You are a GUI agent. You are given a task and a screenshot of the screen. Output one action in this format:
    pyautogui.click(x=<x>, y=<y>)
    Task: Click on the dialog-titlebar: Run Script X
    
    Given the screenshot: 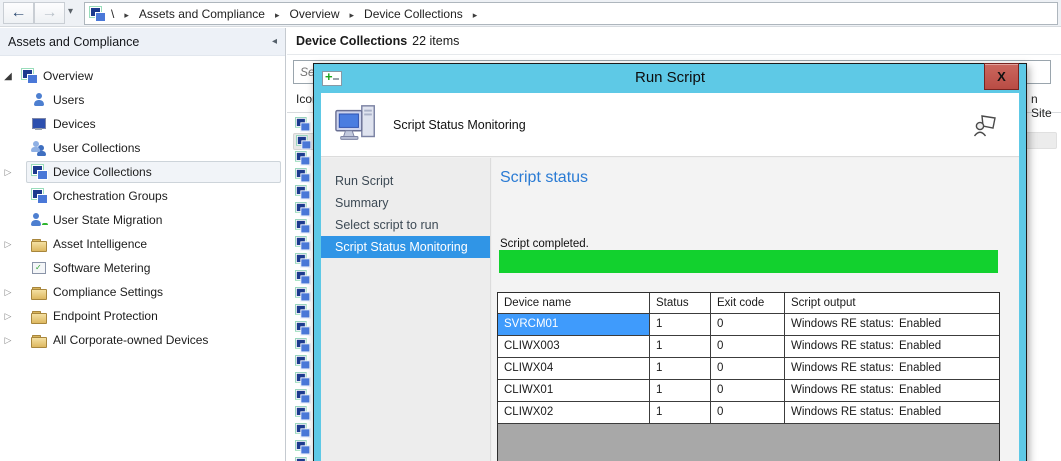 What is the action you would take?
    pyautogui.click(x=670, y=78)
    